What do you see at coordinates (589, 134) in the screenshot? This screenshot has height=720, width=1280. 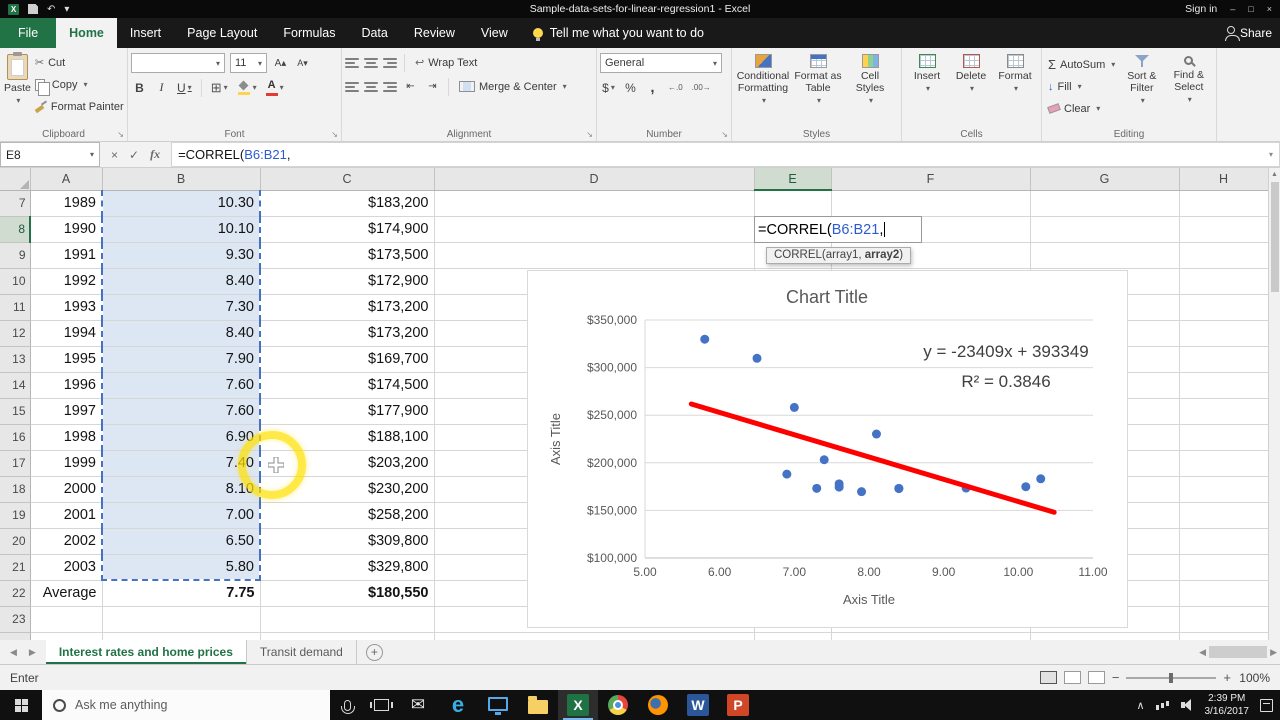 I see `alignment-dialog-launcher-icon: ↘` at bounding box center [589, 134].